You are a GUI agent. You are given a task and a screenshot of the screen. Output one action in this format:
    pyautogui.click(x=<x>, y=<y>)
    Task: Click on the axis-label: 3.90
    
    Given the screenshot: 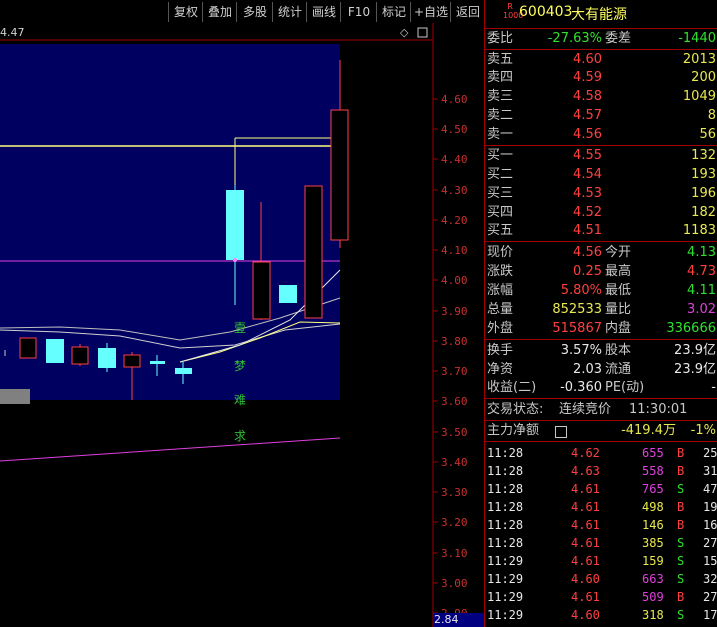 What is the action you would take?
    pyautogui.click(x=454, y=311)
    